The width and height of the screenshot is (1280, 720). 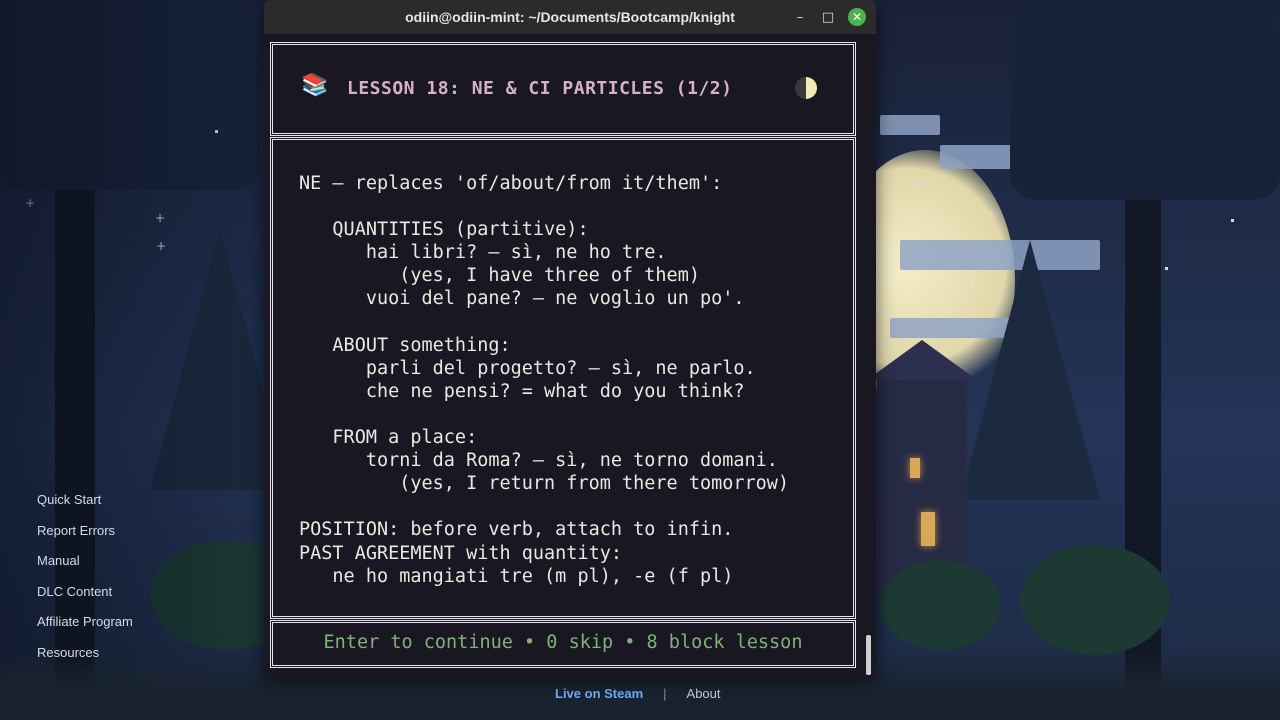 I want to click on menu-item-report-errors: Report Errors, so click(x=85, y=534).